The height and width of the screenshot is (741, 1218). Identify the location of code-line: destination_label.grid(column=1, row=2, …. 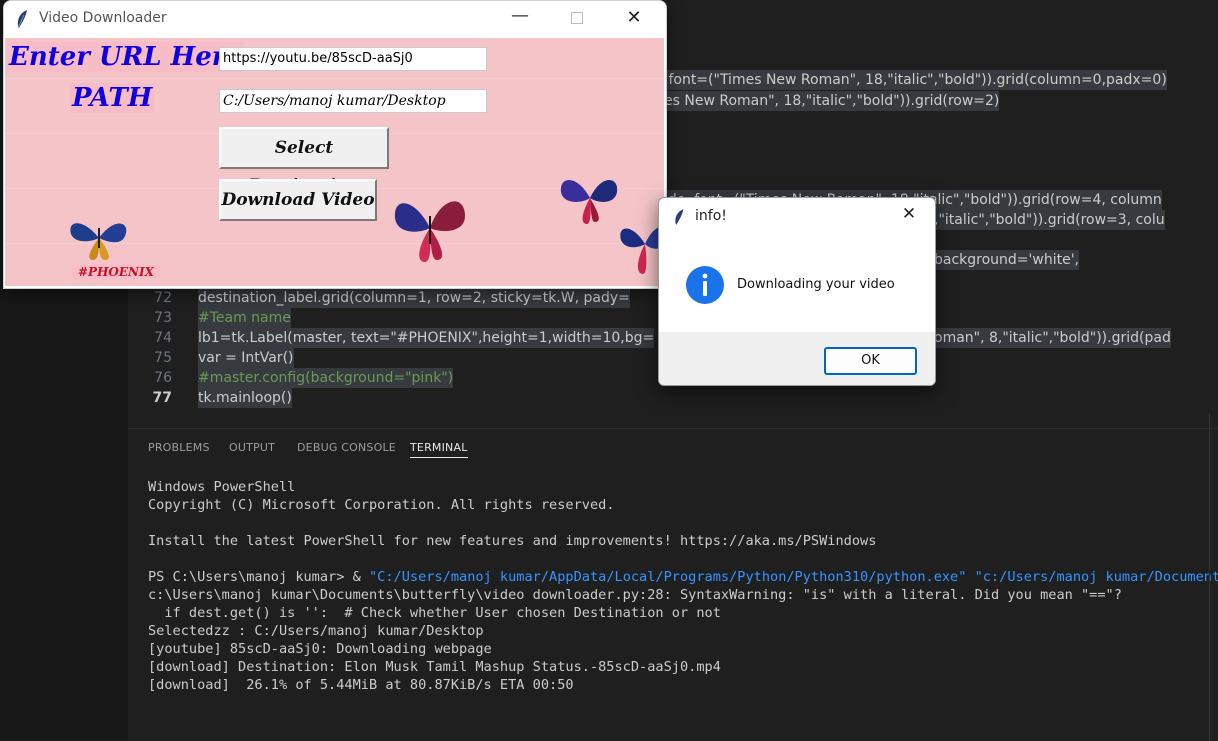
(414, 298).